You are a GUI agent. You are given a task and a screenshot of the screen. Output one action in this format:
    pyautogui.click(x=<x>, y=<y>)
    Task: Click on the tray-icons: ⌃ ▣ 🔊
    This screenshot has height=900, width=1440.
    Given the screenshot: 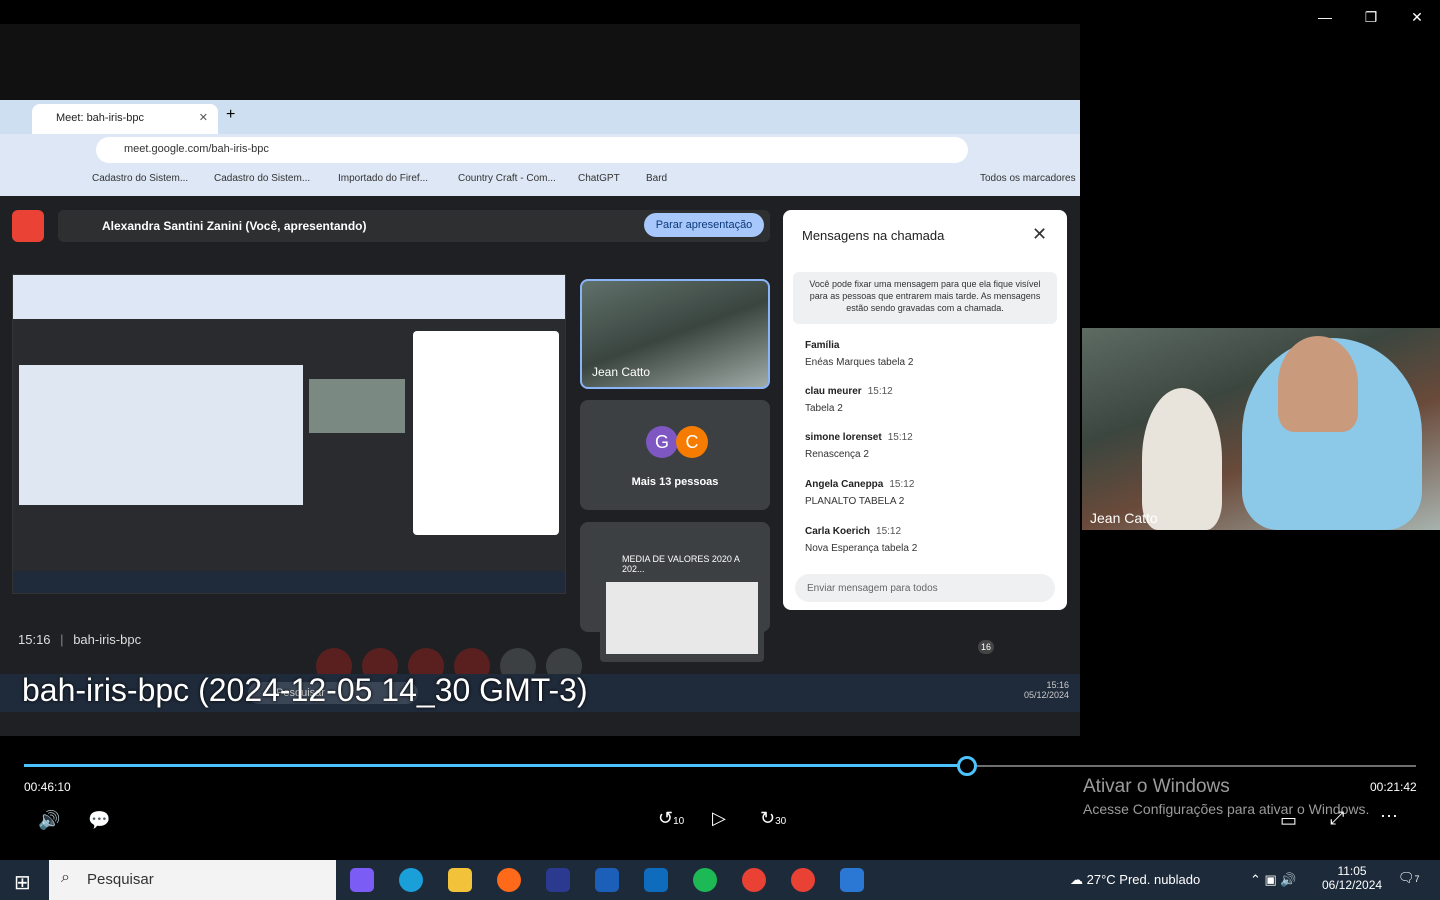 What is the action you would take?
    pyautogui.click(x=1273, y=880)
    